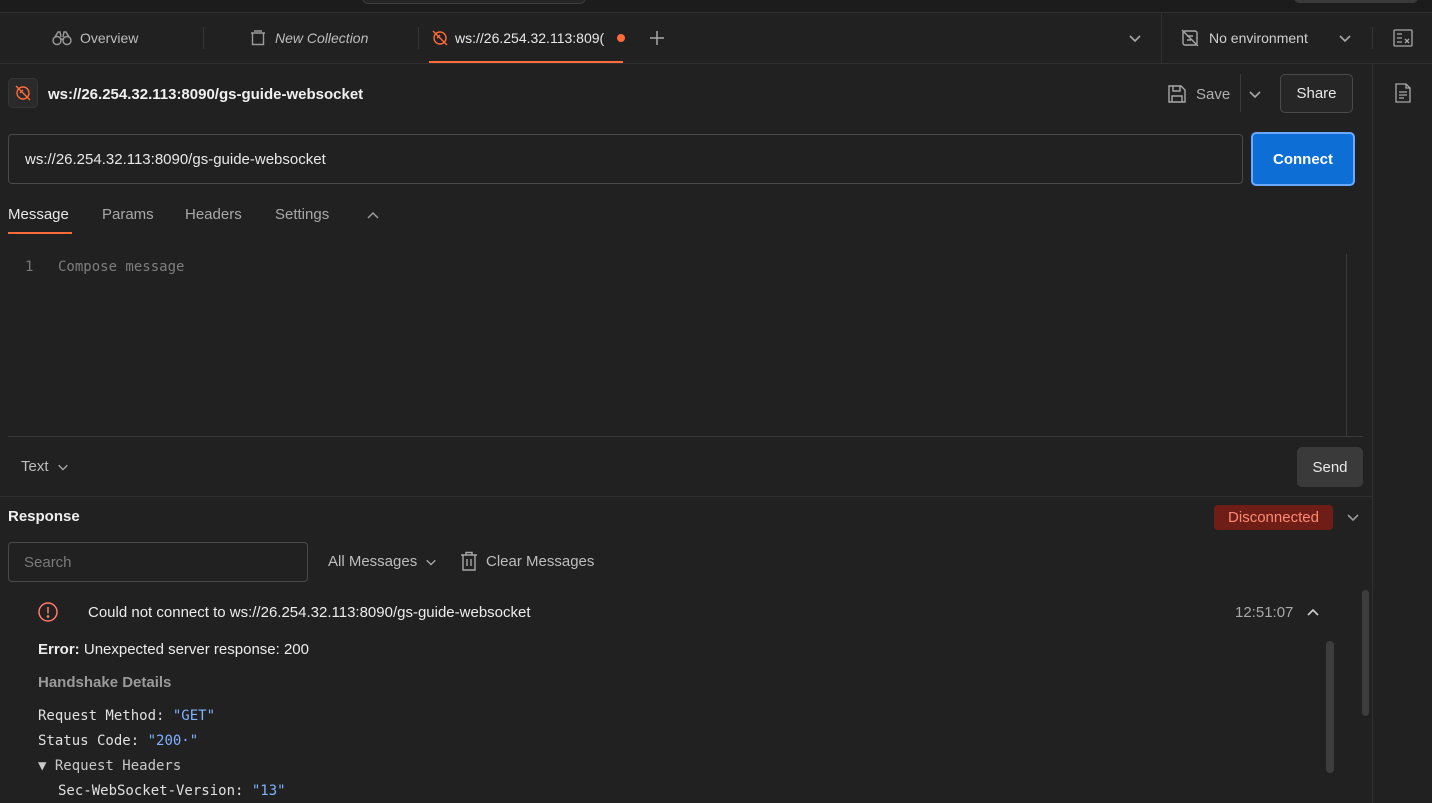 The image size is (1432, 803). I want to click on error-icon, so click(48, 613).